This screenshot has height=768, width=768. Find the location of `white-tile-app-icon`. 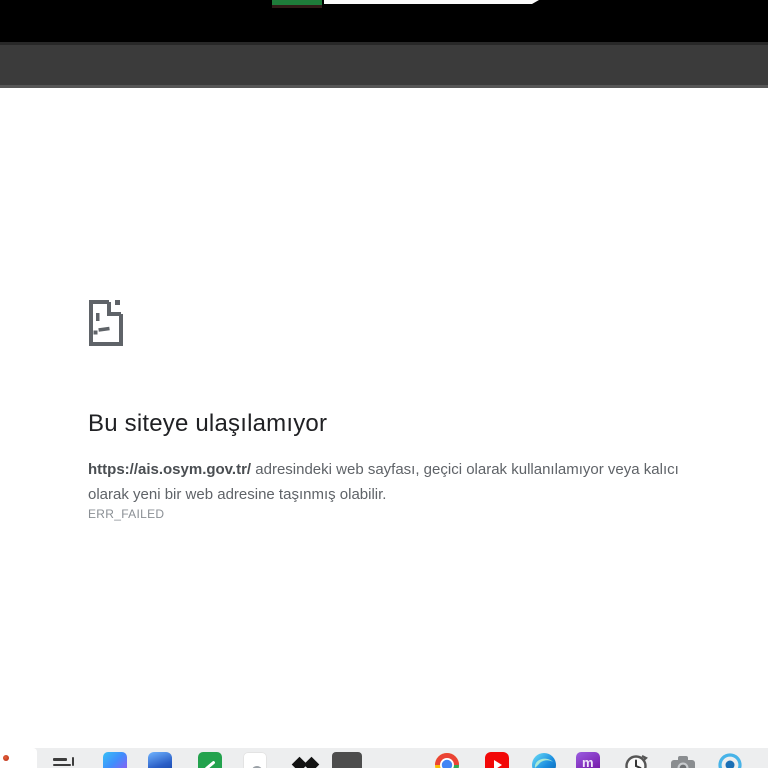

white-tile-app-icon is located at coordinates (255, 760).